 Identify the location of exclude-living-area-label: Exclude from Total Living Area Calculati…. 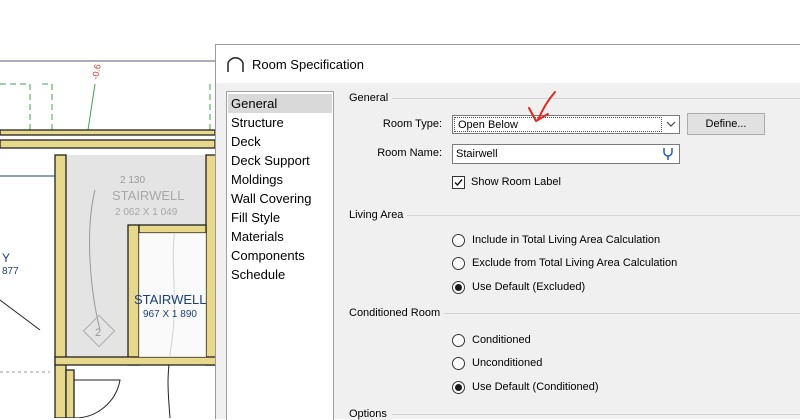
(575, 263).